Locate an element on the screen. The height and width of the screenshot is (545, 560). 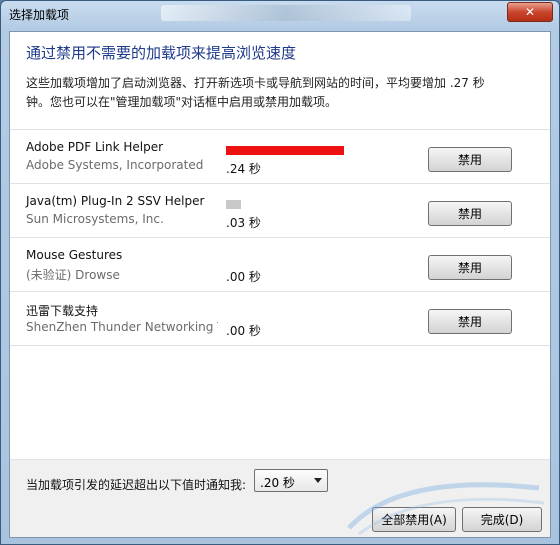
threshold-value: .20 秒 is located at coordinates (277, 483).